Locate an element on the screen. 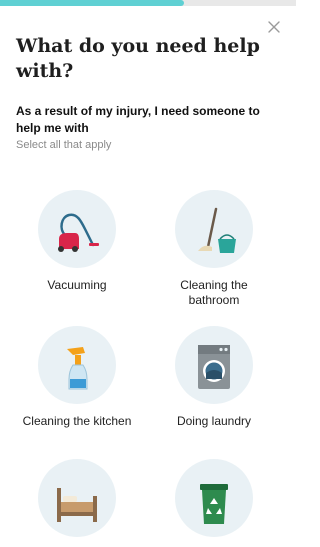 The width and height of the screenshot is (320, 547). option-vacuuming: Vacuuming is located at coordinates (77, 241).